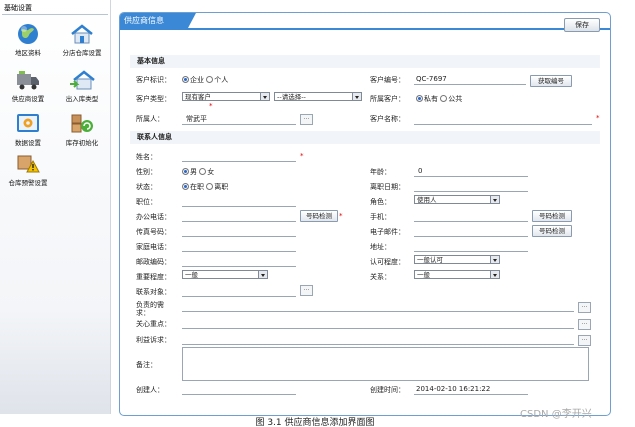 Image resolution: width=635 pixels, height=427 pixels. I want to click on creator-label: 创建人：, so click(150, 390).